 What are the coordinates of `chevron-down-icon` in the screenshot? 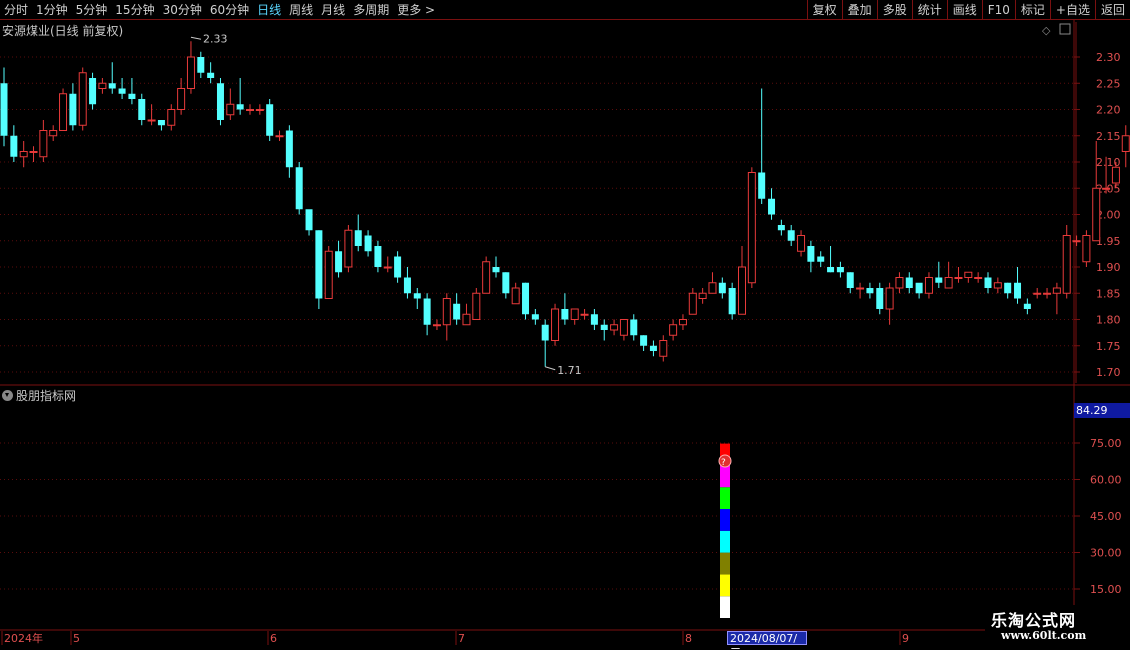 It's located at (7, 395).